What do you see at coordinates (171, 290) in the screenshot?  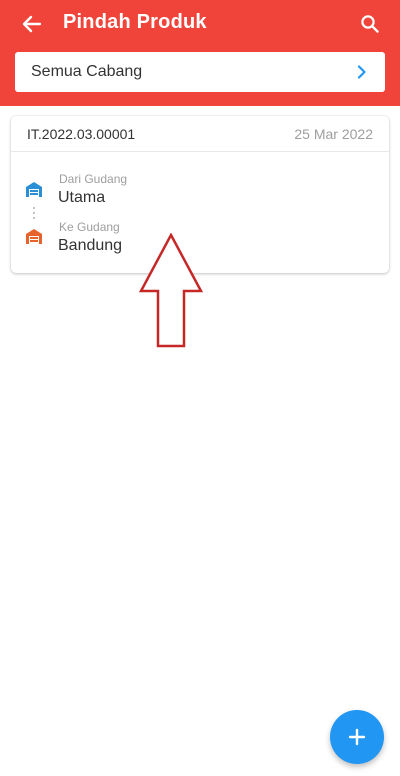 I see `up-arrow-annotation-icon` at bounding box center [171, 290].